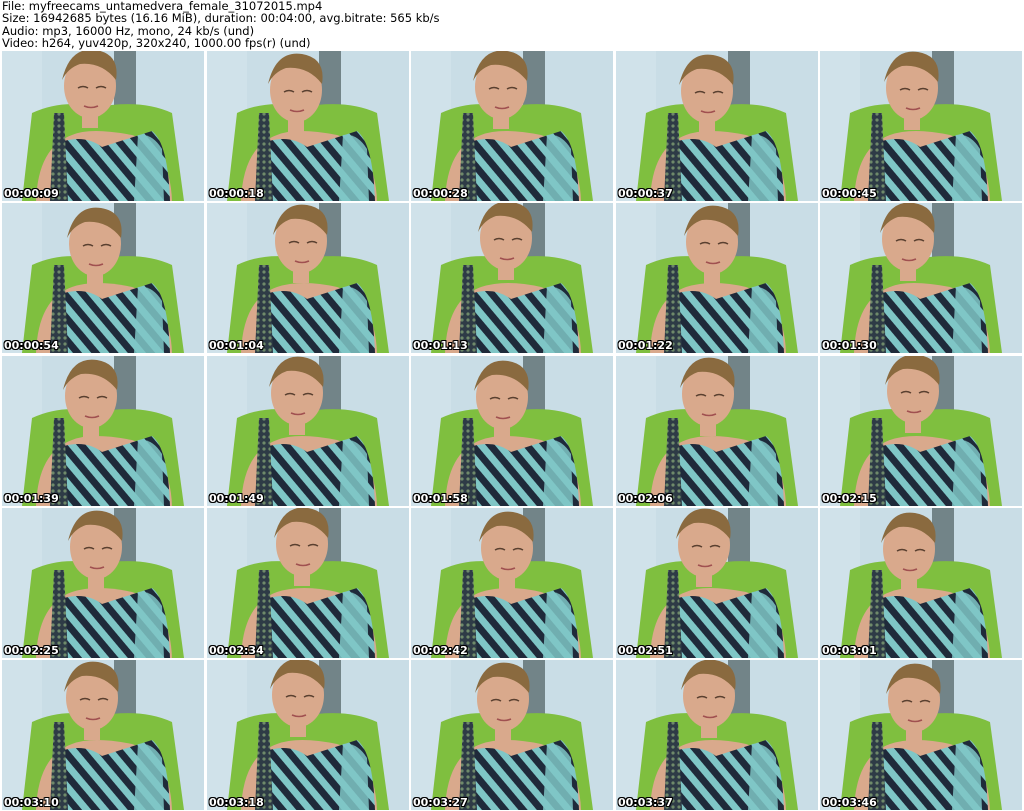  I want to click on video-thumbnail: 00:02:51, so click(717, 583).